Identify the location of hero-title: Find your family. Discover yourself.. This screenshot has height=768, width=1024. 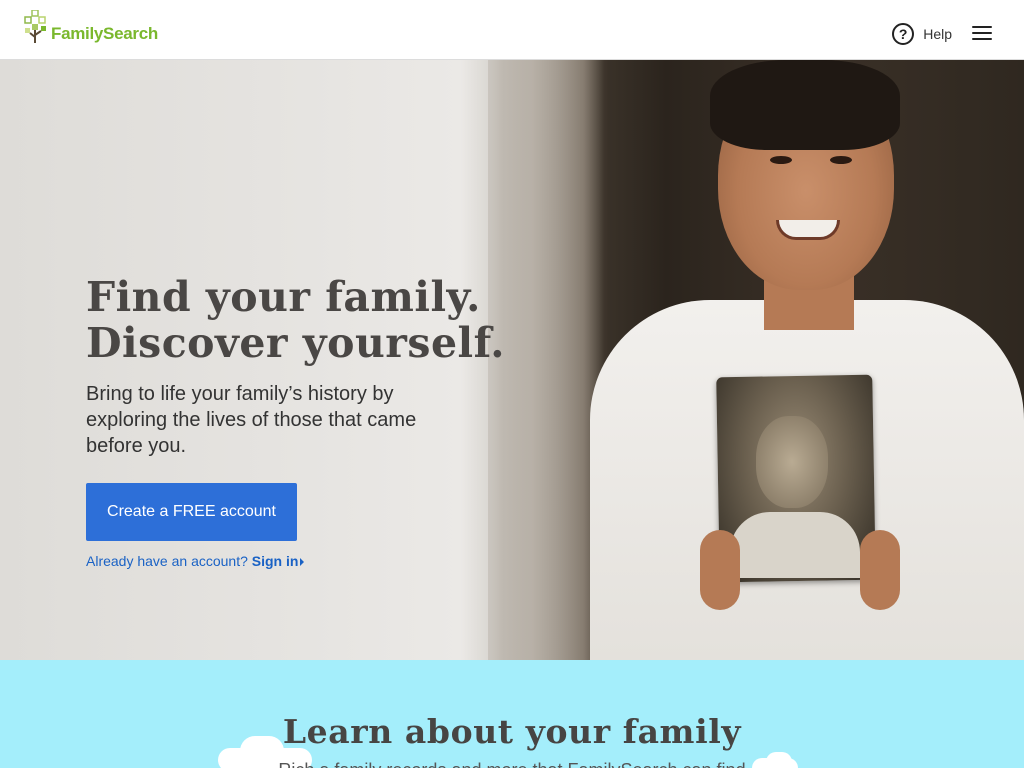
(296, 320).